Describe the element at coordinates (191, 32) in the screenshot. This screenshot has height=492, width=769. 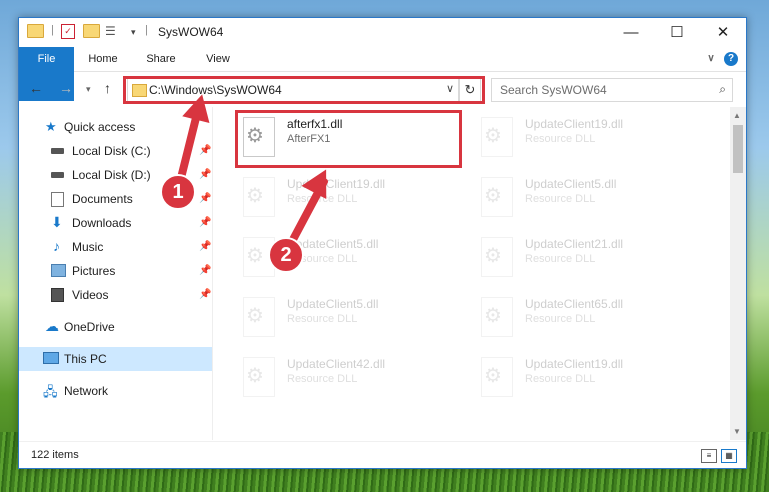
I see `window-title: SysWOW64` at that location.